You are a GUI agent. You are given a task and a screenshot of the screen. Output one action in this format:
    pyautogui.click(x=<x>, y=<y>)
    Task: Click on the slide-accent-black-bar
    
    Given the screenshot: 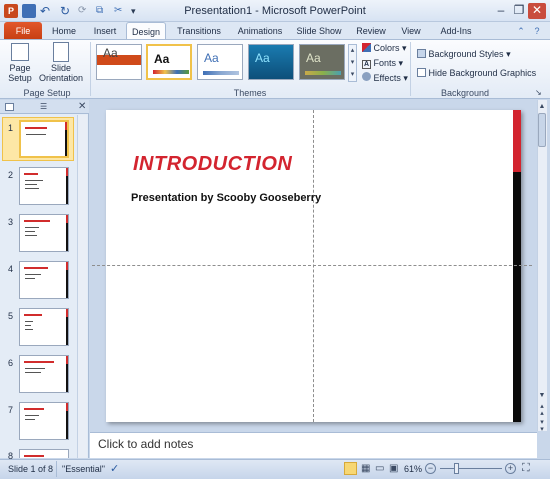 What is the action you would take?
    pyautogui.click(x=517, y=297)
    